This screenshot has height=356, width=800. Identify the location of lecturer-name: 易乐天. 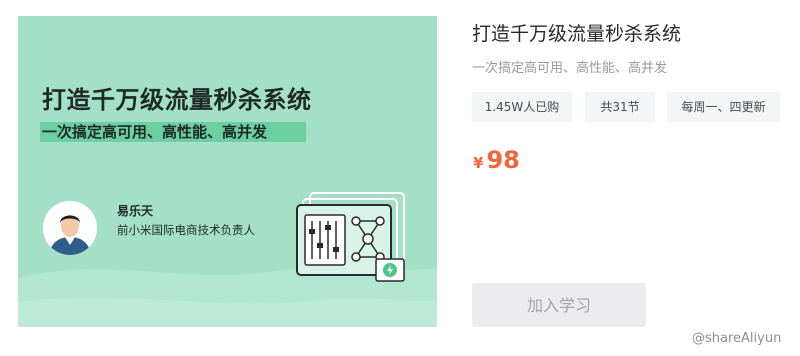
(135, 211).